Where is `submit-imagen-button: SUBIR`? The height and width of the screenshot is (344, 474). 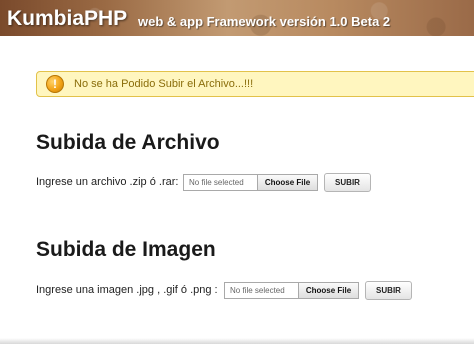
submit-imagen-button: SUBIR is located at coordinates (388, 290).